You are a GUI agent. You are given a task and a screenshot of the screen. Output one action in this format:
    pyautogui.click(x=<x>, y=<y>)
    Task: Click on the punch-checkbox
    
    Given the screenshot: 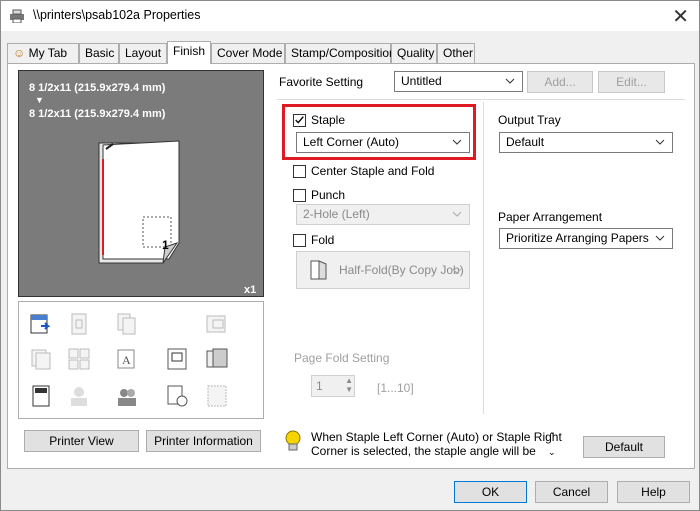 What is the action you would take?
    pyautogui.click(x=299, y=195)
    